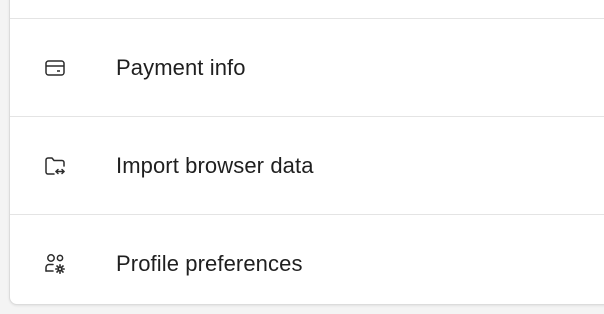 This screenshot has width=604, height=314. Describe the element at coordinates (55, 165) in the screenshot. I see `folder-import-icon` at that location.